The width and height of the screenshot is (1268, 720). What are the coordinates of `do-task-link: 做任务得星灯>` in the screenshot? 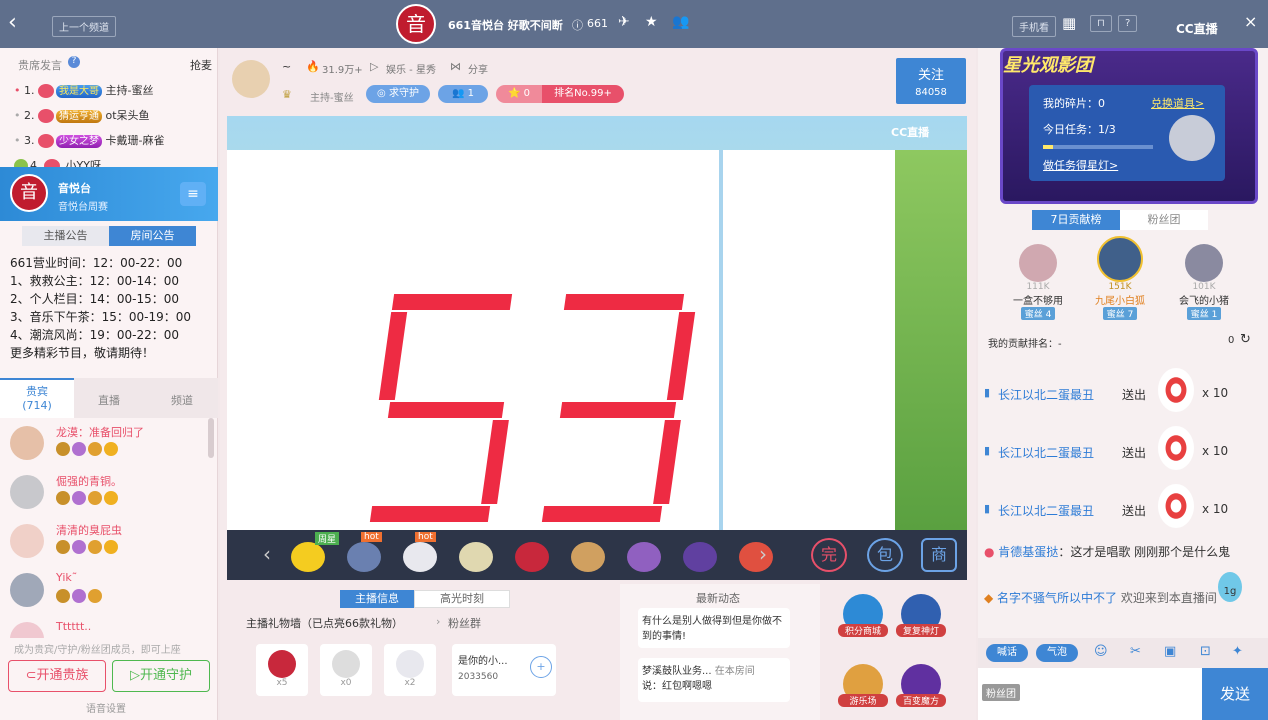 It's located at (1080, 165).